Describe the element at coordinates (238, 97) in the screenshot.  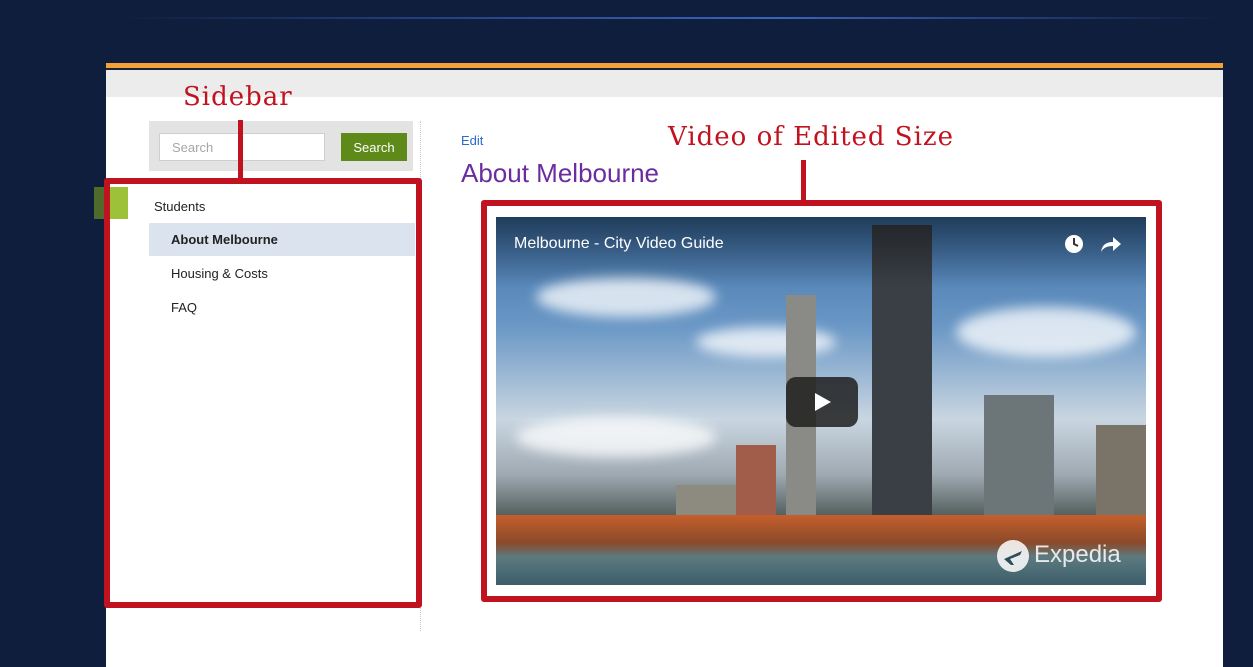
I see `annotation-sidebar-label: Sidebar` at that location.